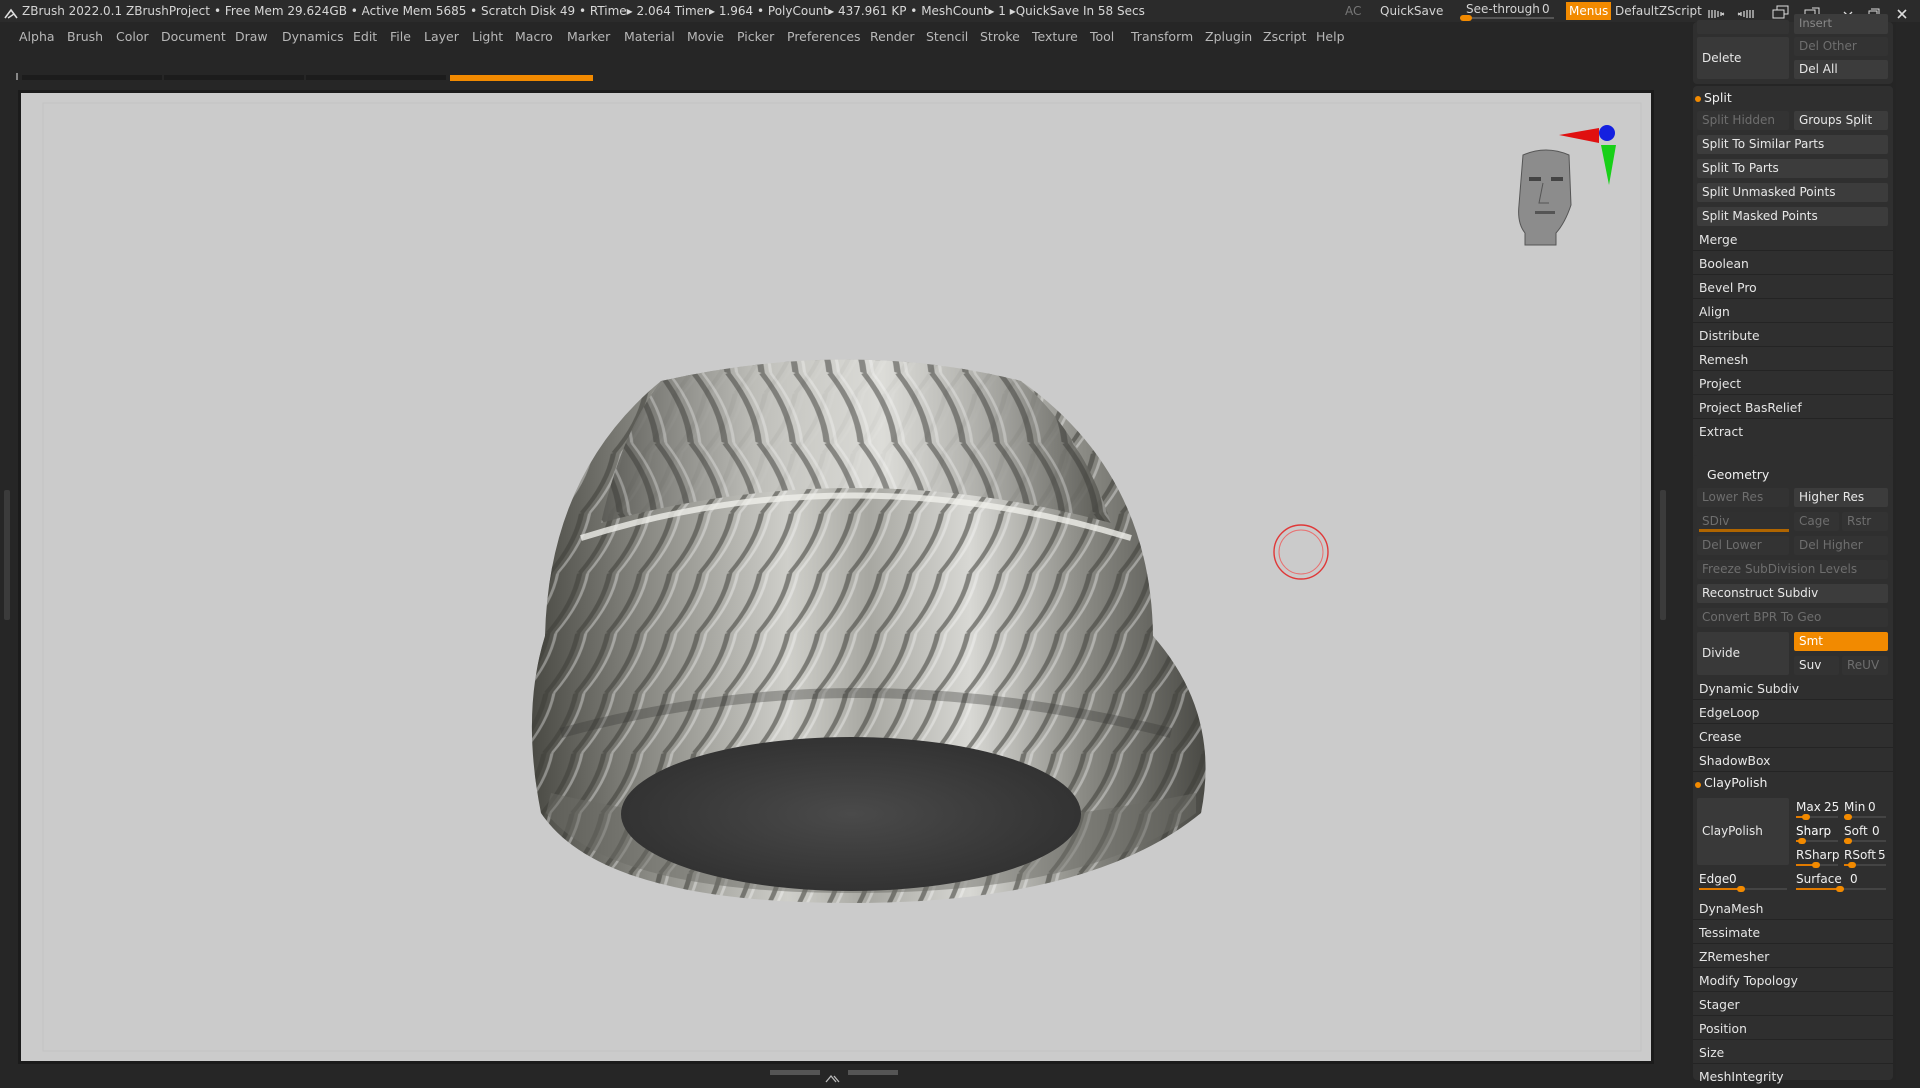 This screenshot has width=1920, height=1088. Describe the element at coordinates (1902, 16) in the screenshot. I see `close-icon` at that location.